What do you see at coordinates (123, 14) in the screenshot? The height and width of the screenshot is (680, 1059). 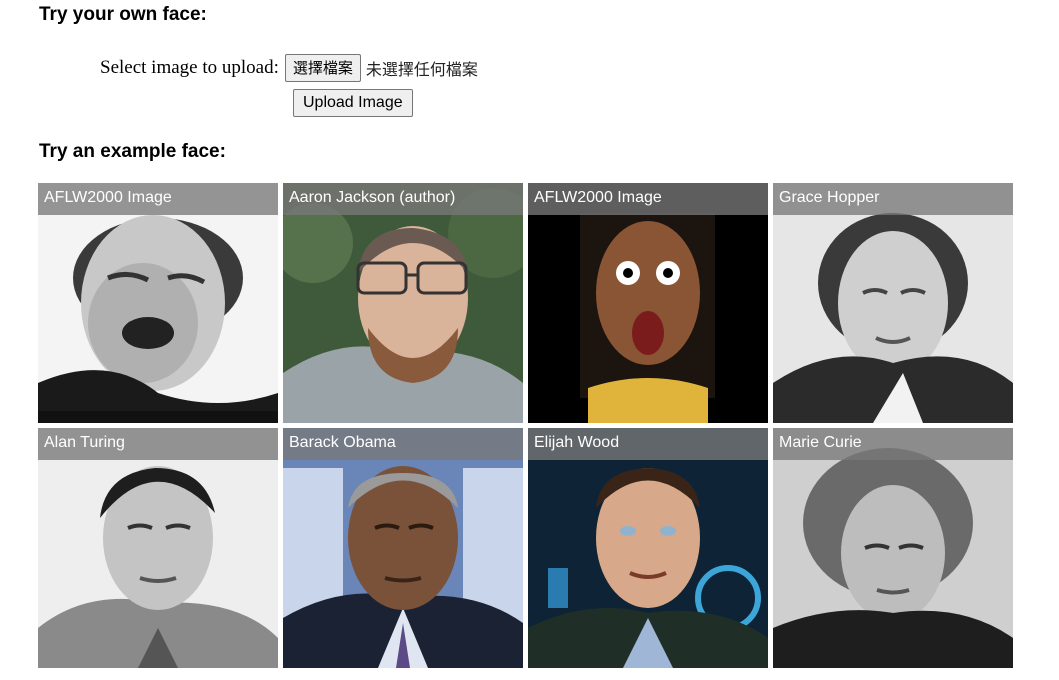 I see `own-face-heading: Try your own face:` at bounding box center [123, 14].